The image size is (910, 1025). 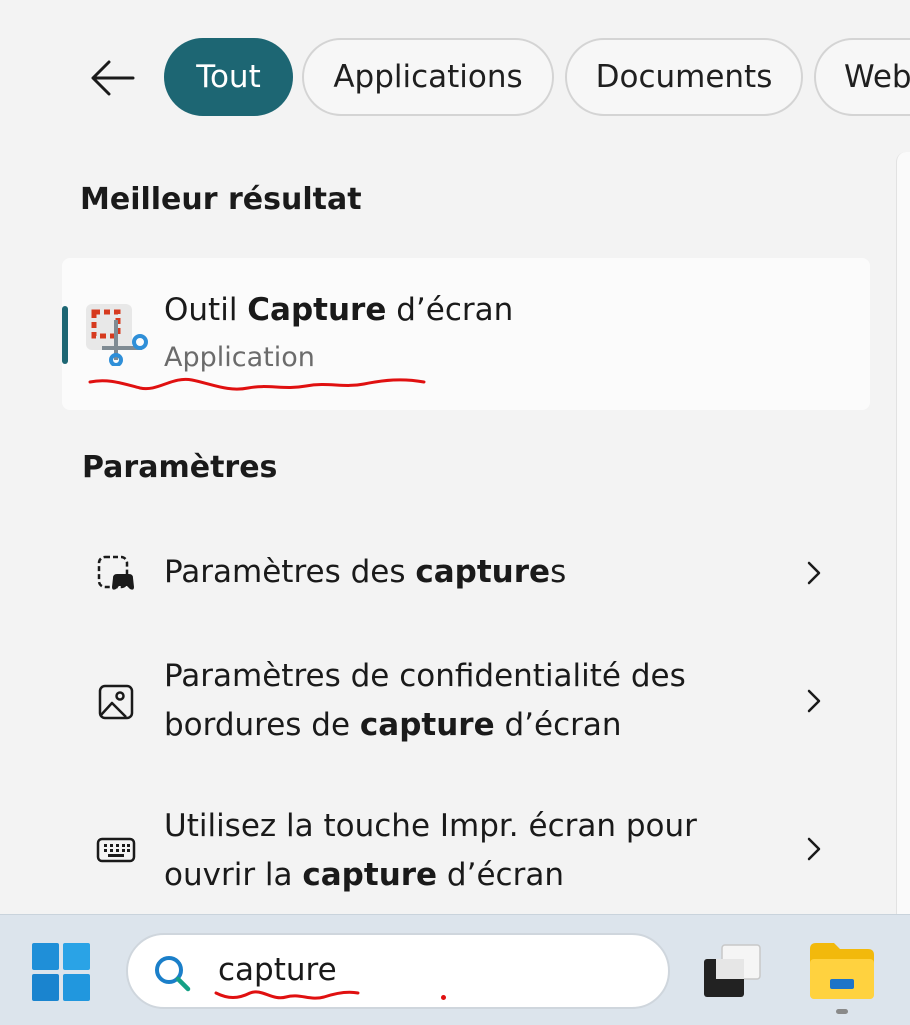 I want to click on search-icon, so click(x=173, y=974).